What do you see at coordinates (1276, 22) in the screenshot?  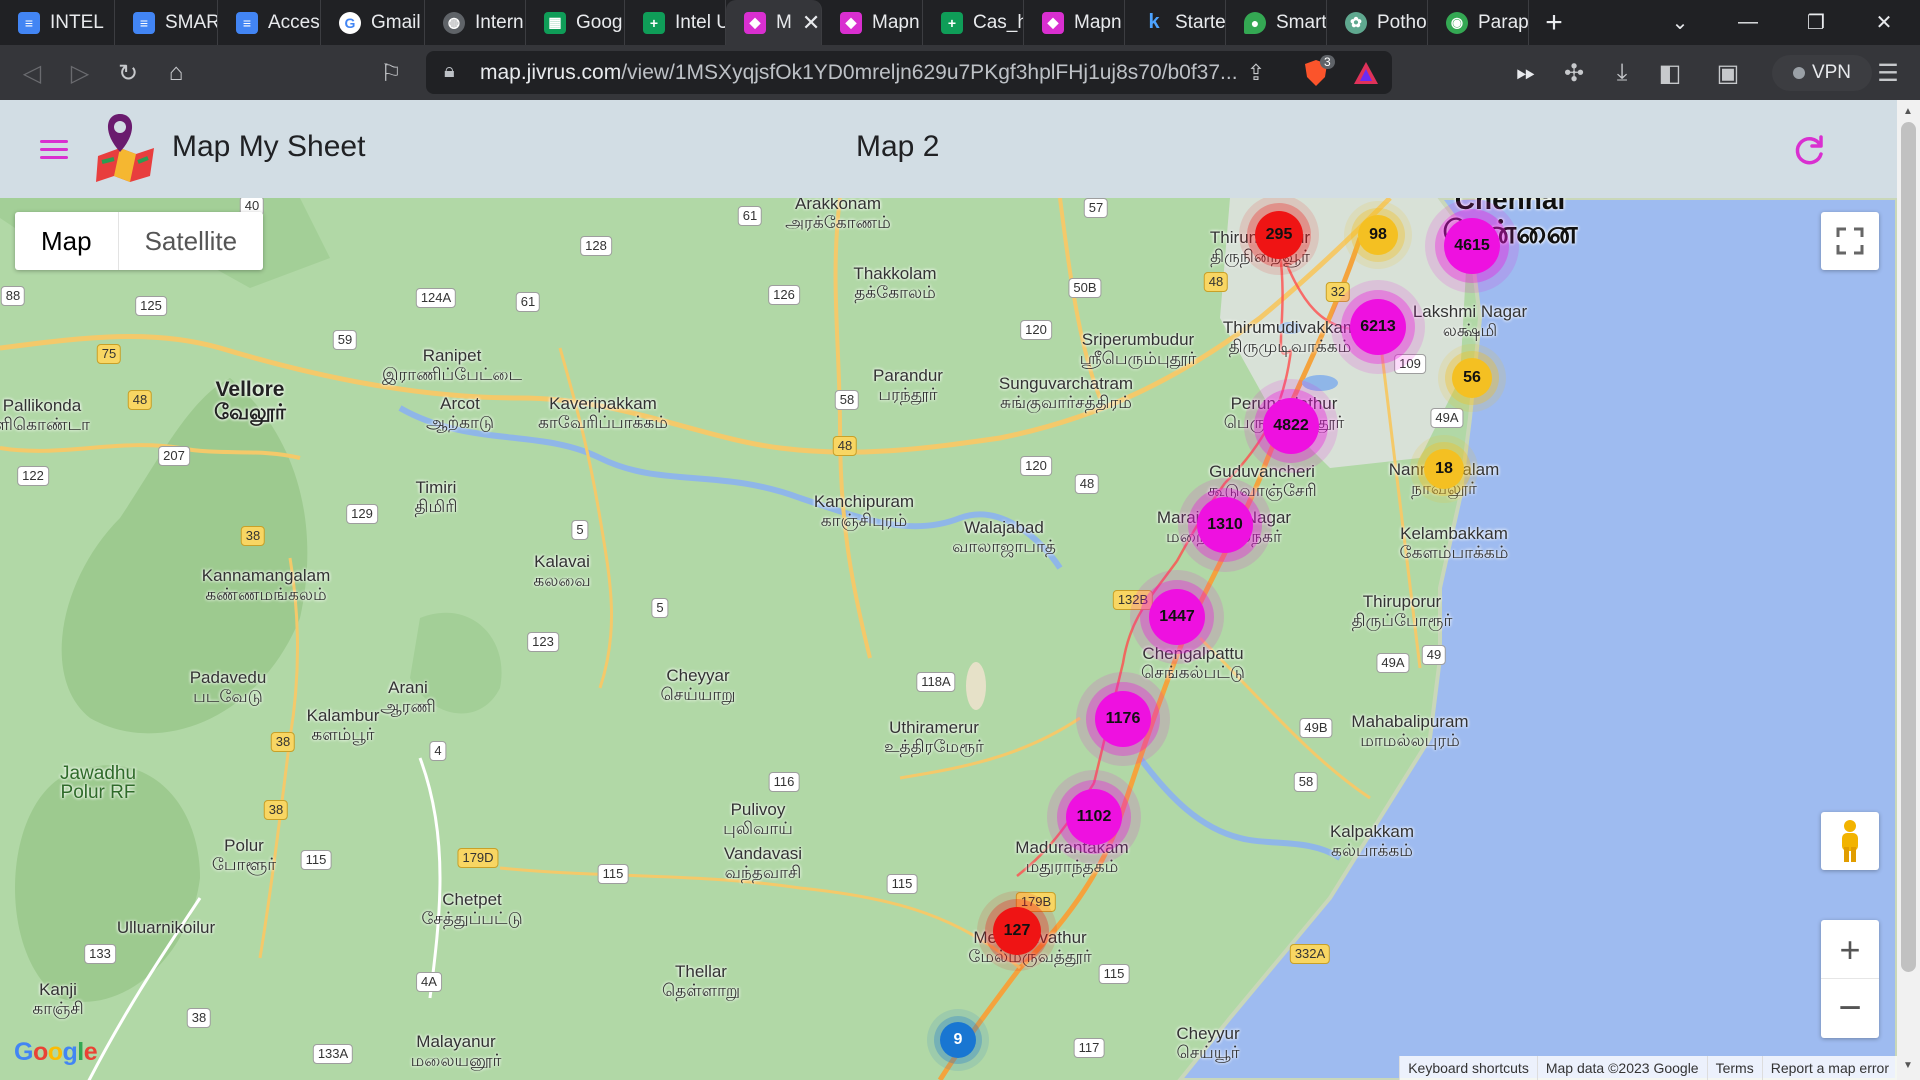 I see `browser-tab: ● Smart` at bounding box center [1276, 22].